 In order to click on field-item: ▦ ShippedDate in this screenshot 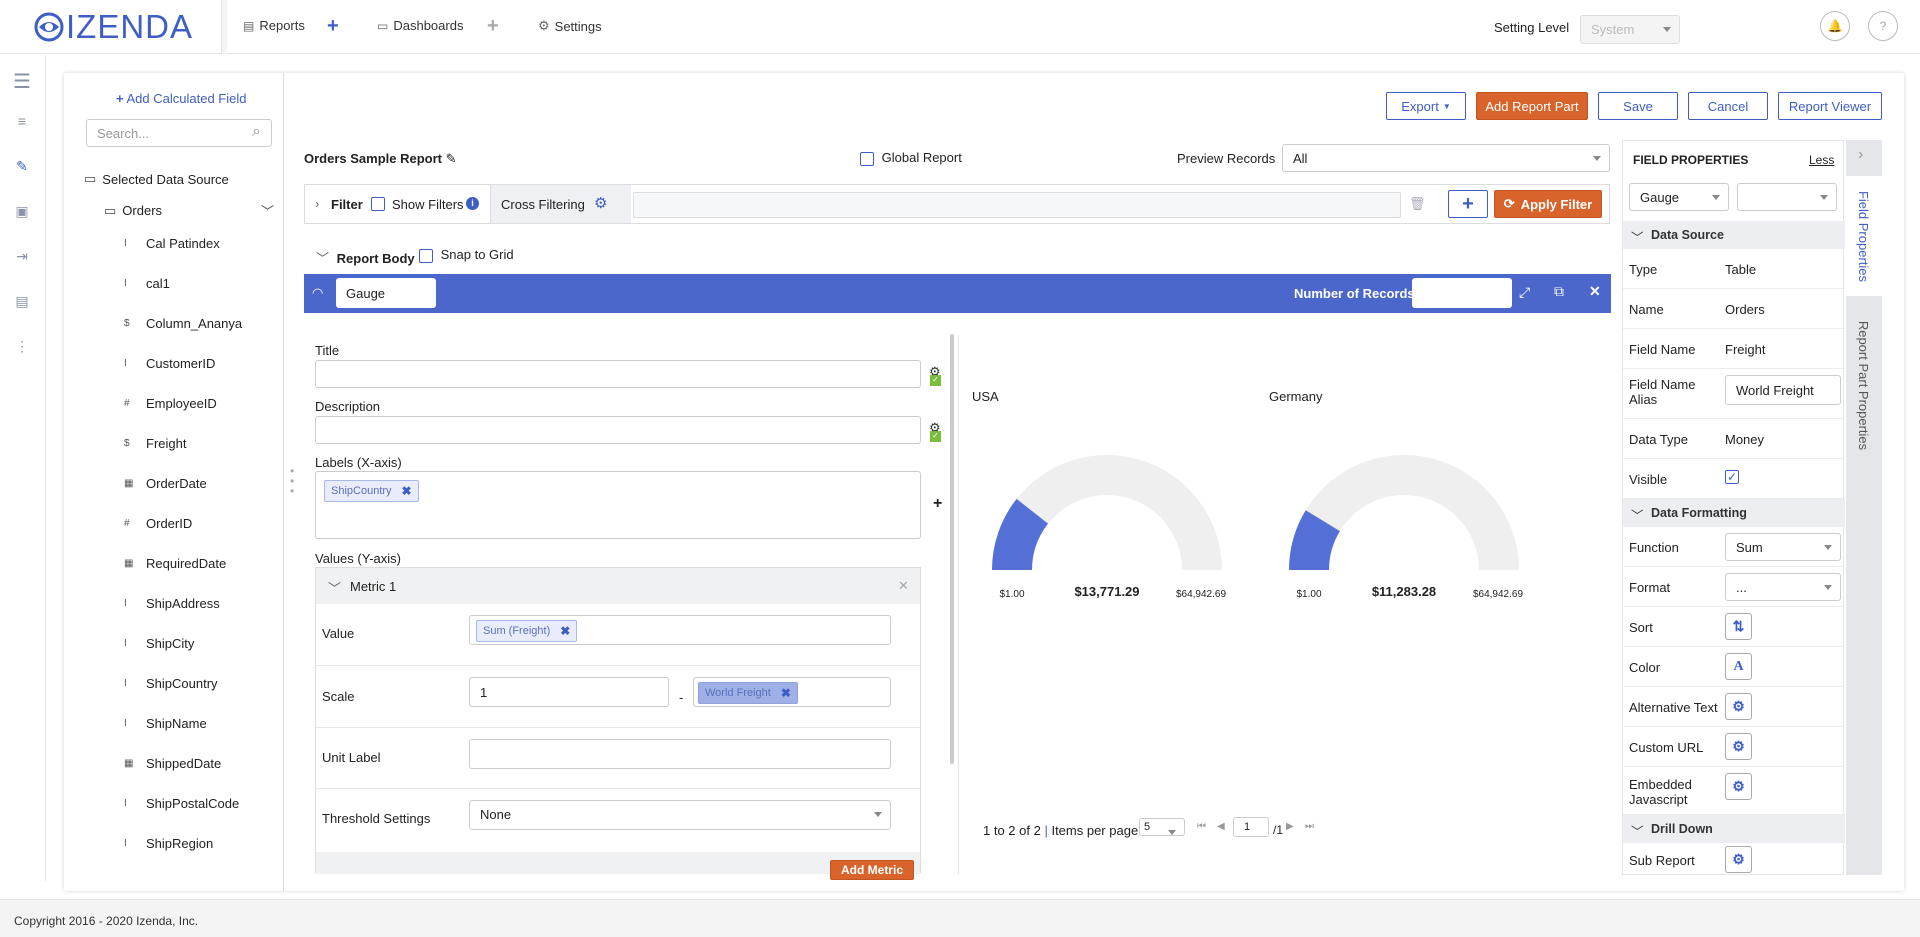, I will do `click(172, 763)`.